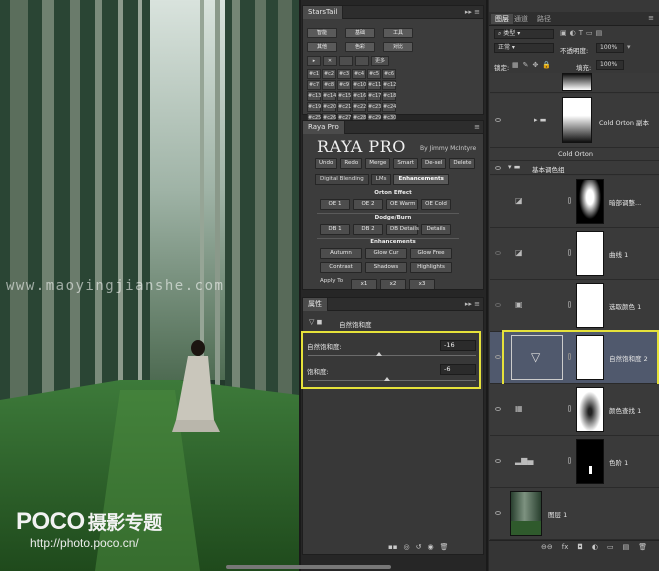 Image resolution: width=659 pixels, height=571 pixels. What do you see at coordinates (374, 96) in the screenshot?
I see `st-grid-button: #c17` at bounding box center [374, 96].